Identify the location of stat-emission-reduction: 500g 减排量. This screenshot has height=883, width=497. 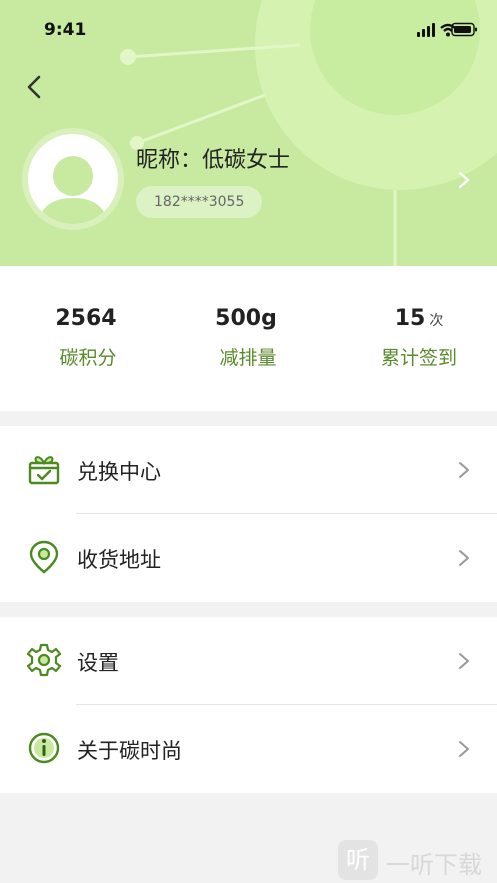
(248, 338).